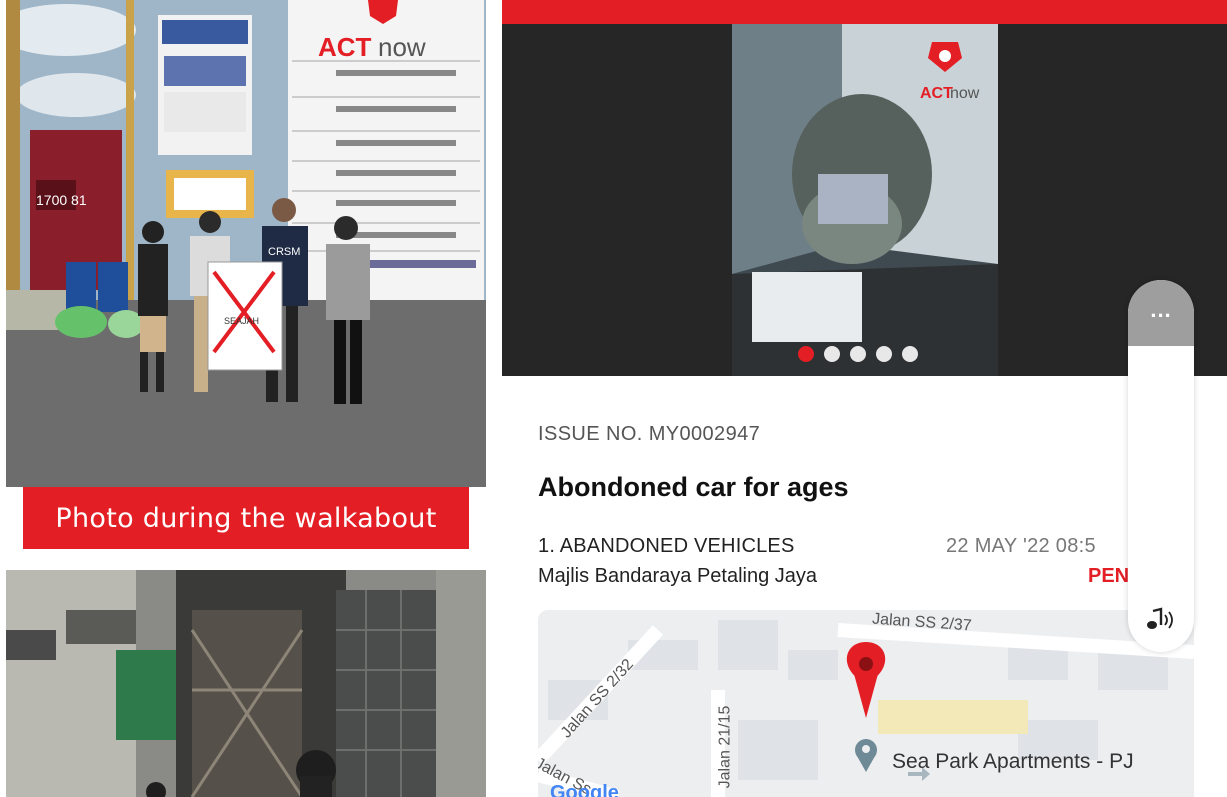  I want to click on gallery-pagination, so click(858, 354).